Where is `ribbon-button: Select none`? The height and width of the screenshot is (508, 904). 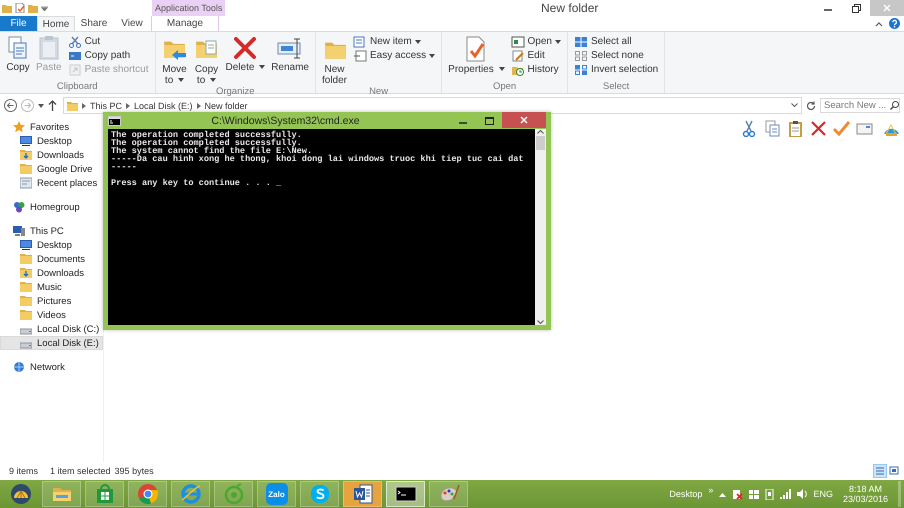 ribbon-button: Select none is located at coordinates (616, 55).